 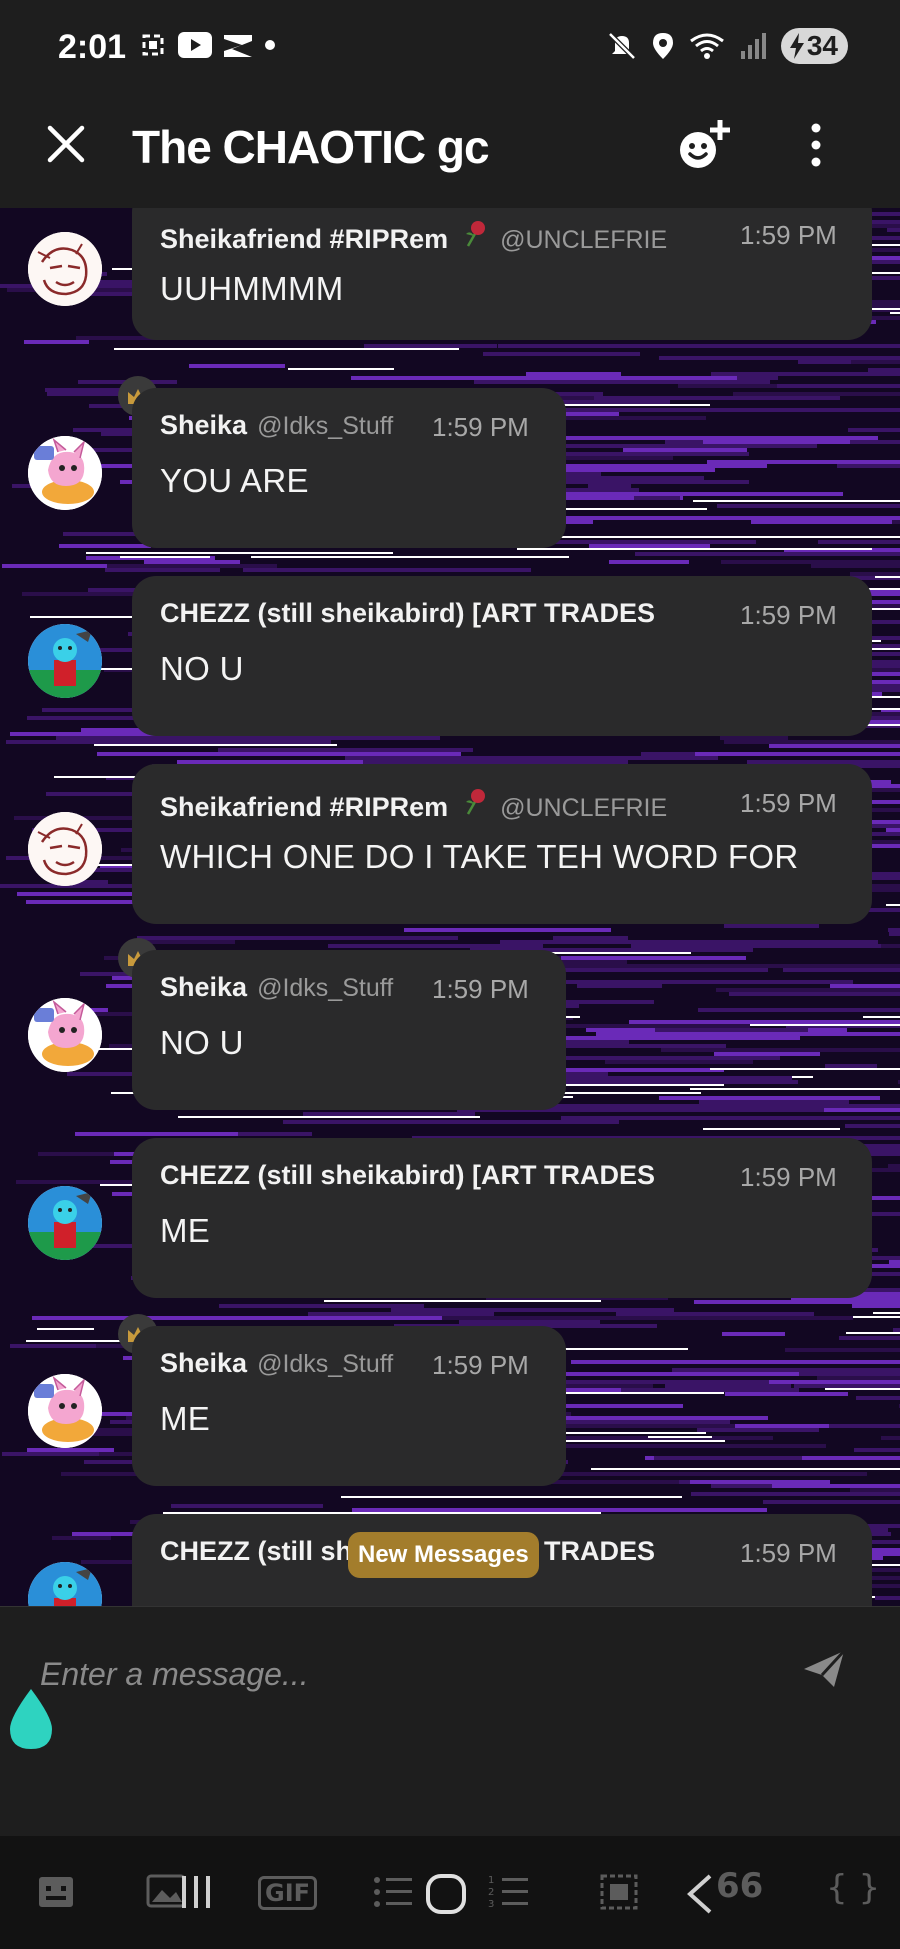 I want to click on formatting-toolbar: GIF 123 66 { }, so click(x=450, y=1892).